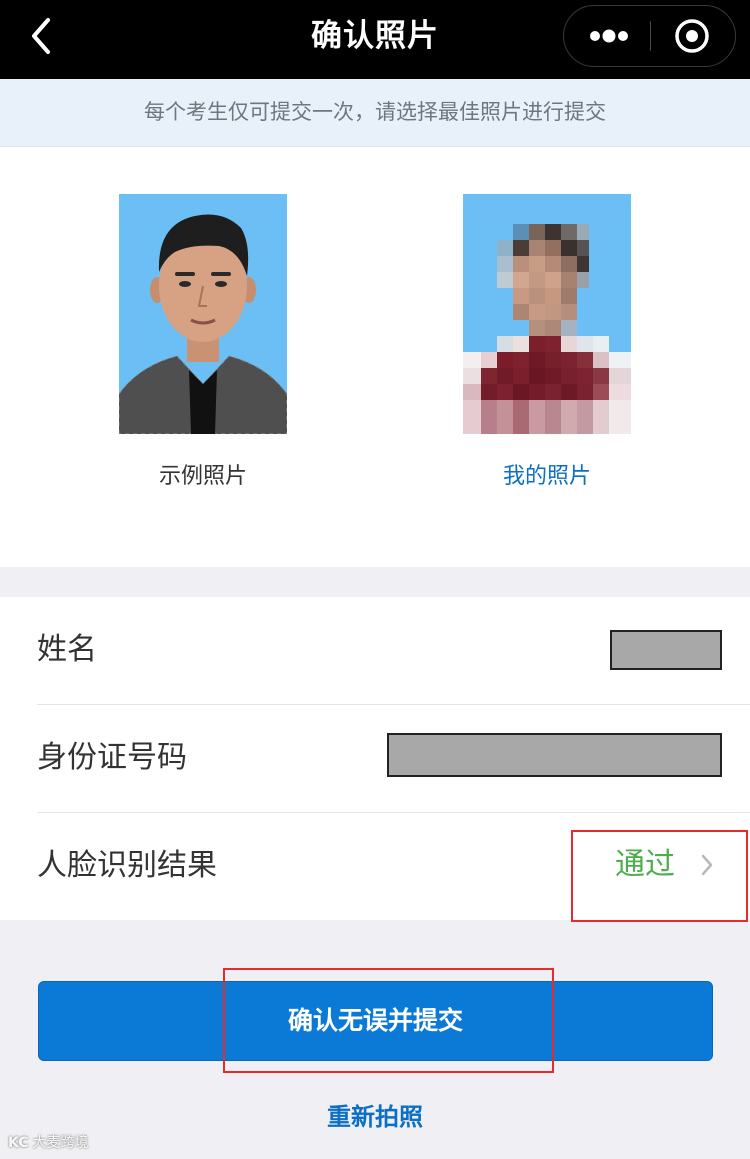 This screenshot has width=750, height=1159. Describe the element at coordinates (127, 865) in the screenshot. I see `face-result-label: 人脸识别结果` at that location.